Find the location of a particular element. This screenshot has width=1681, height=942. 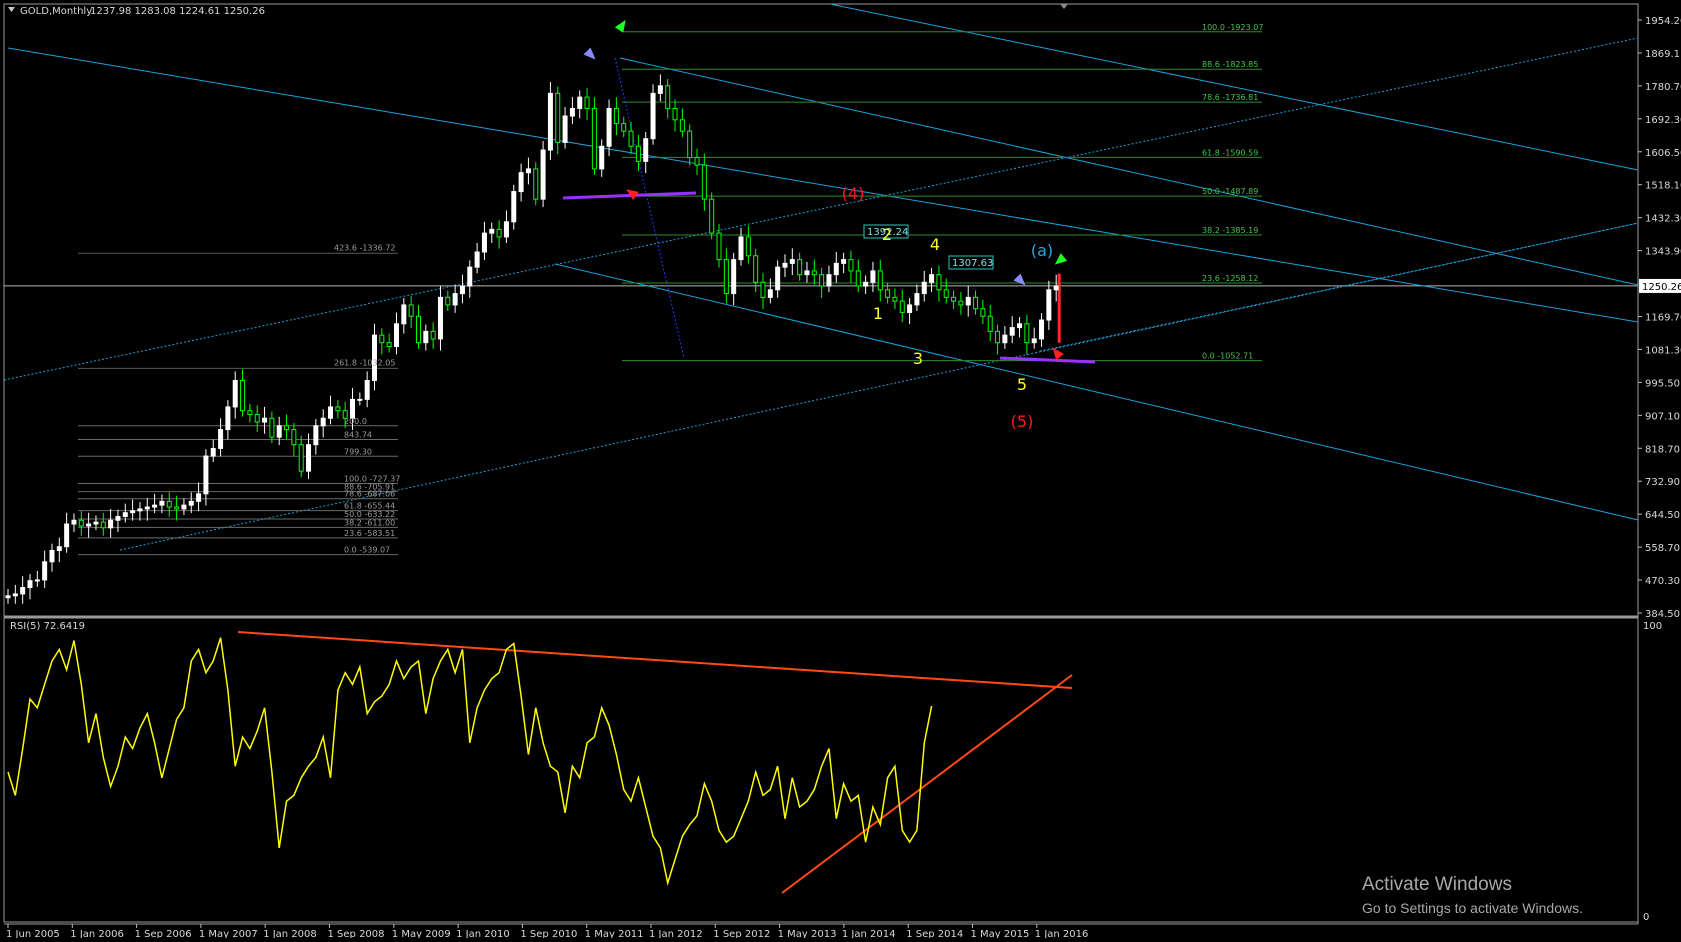

fib-label: 0.0 -1052.71 is located at coordinates (1227, 356).